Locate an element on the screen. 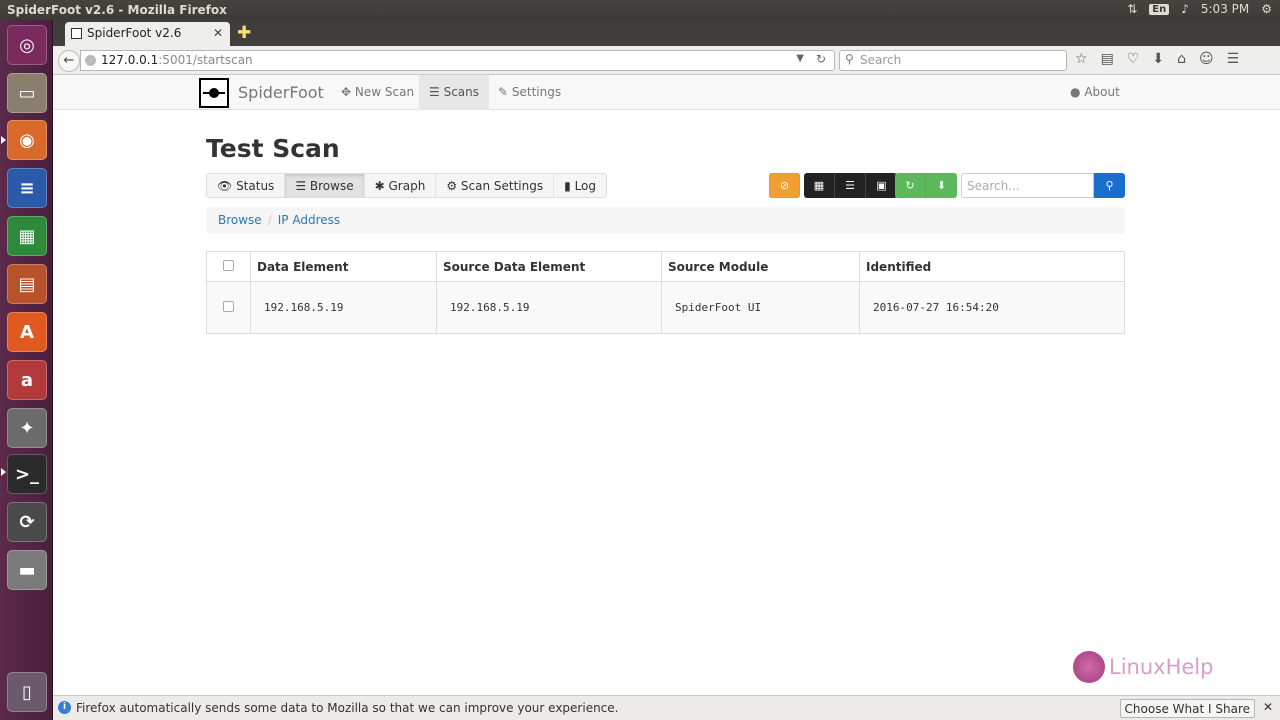  stop-group: ⊘ is located at coordinates (784, 185).